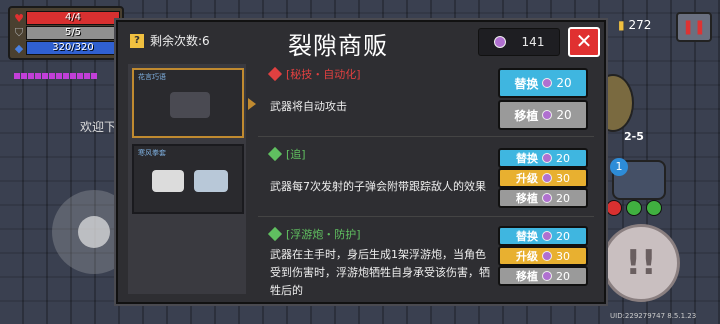  I want to click on close-button: ✕, so click(584, 42).